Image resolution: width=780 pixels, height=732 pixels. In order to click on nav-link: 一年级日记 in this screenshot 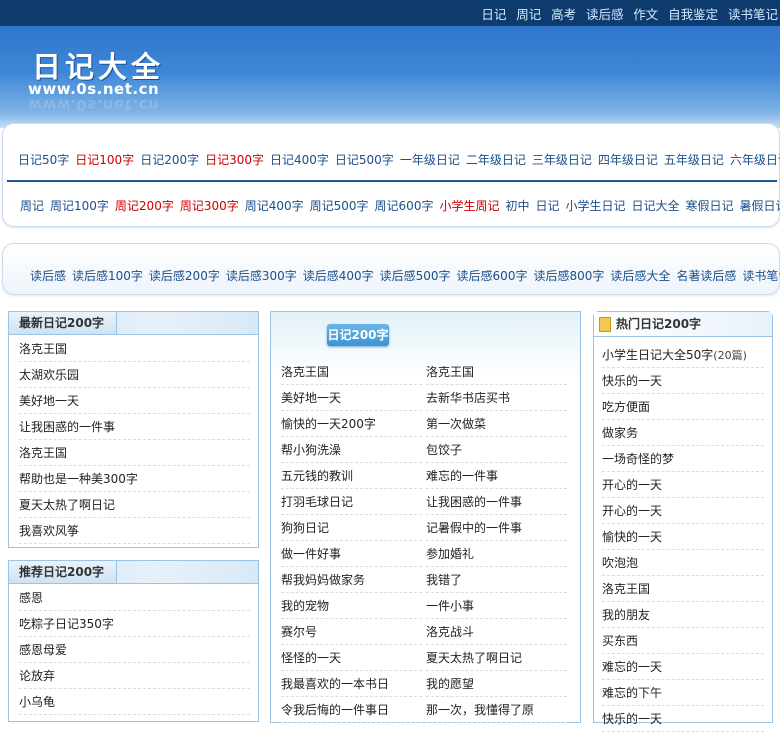, I will do `click(430, 160)`.